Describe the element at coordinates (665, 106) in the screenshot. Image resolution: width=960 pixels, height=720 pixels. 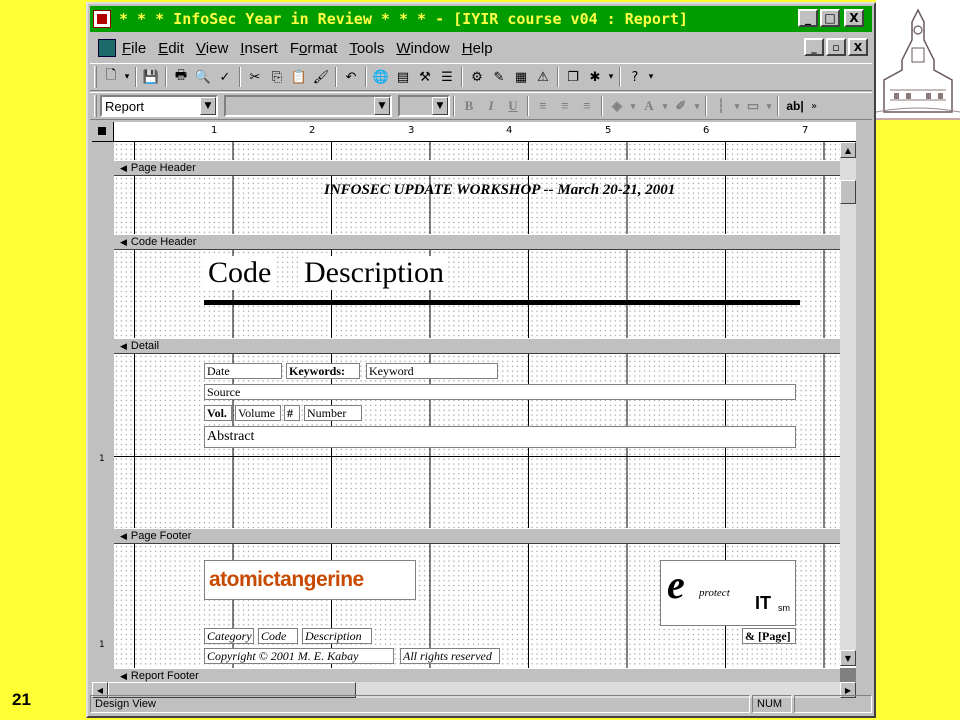
I see `font-color-dropdown-icon: ▾` at that location.